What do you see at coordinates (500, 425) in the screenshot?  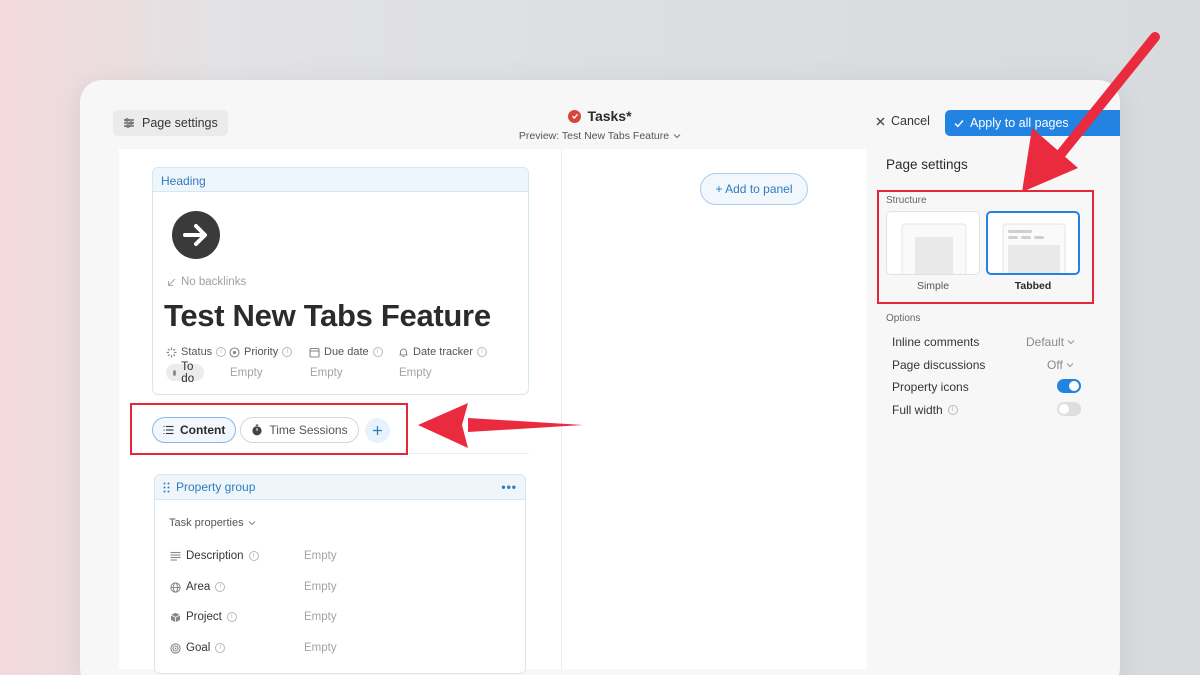 I see `annotation-arrow-tabs` at bounding box center [500, 425].